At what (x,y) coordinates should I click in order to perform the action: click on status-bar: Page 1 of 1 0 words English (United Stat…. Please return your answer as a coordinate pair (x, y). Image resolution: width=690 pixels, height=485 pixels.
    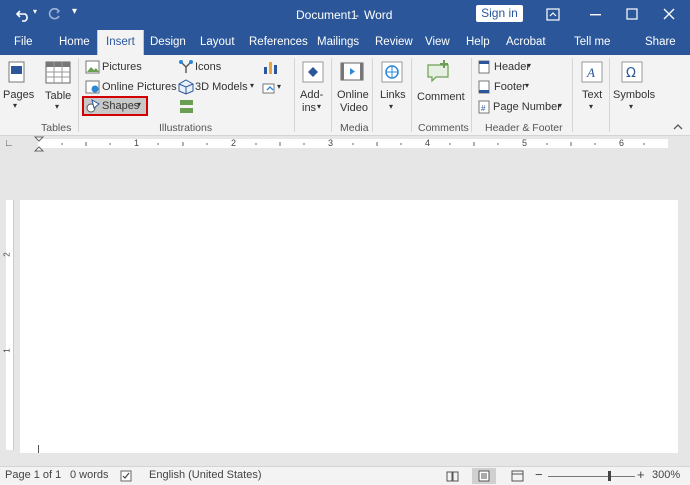
    Looking at the image, I should click on (345, 475).